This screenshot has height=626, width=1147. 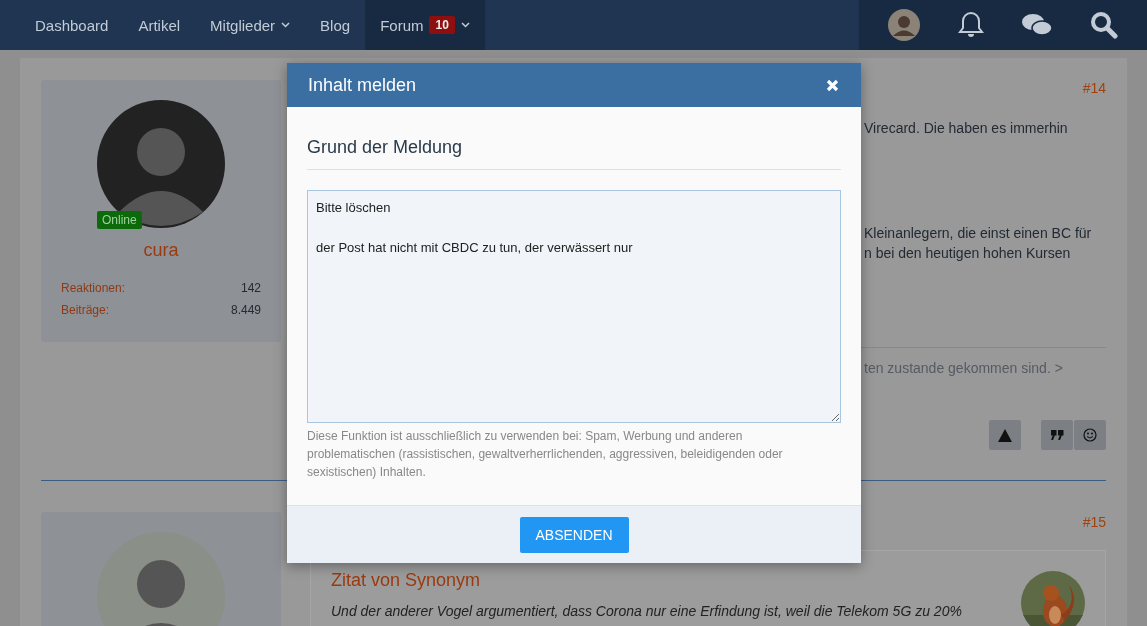 What do you see at coordinates (335, 25) in the screenshot?
I see `nav-item: Blog` at bounding box center [335, 25].